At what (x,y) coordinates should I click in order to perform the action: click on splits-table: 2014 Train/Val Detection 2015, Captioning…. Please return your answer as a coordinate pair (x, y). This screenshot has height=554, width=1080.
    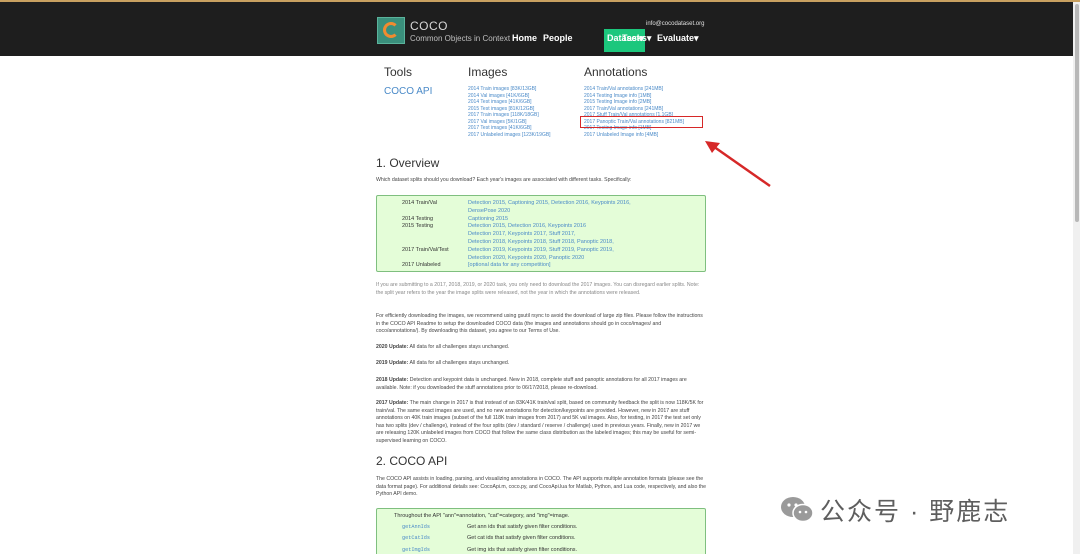
    Looking at the image, I should click on (541, 233).